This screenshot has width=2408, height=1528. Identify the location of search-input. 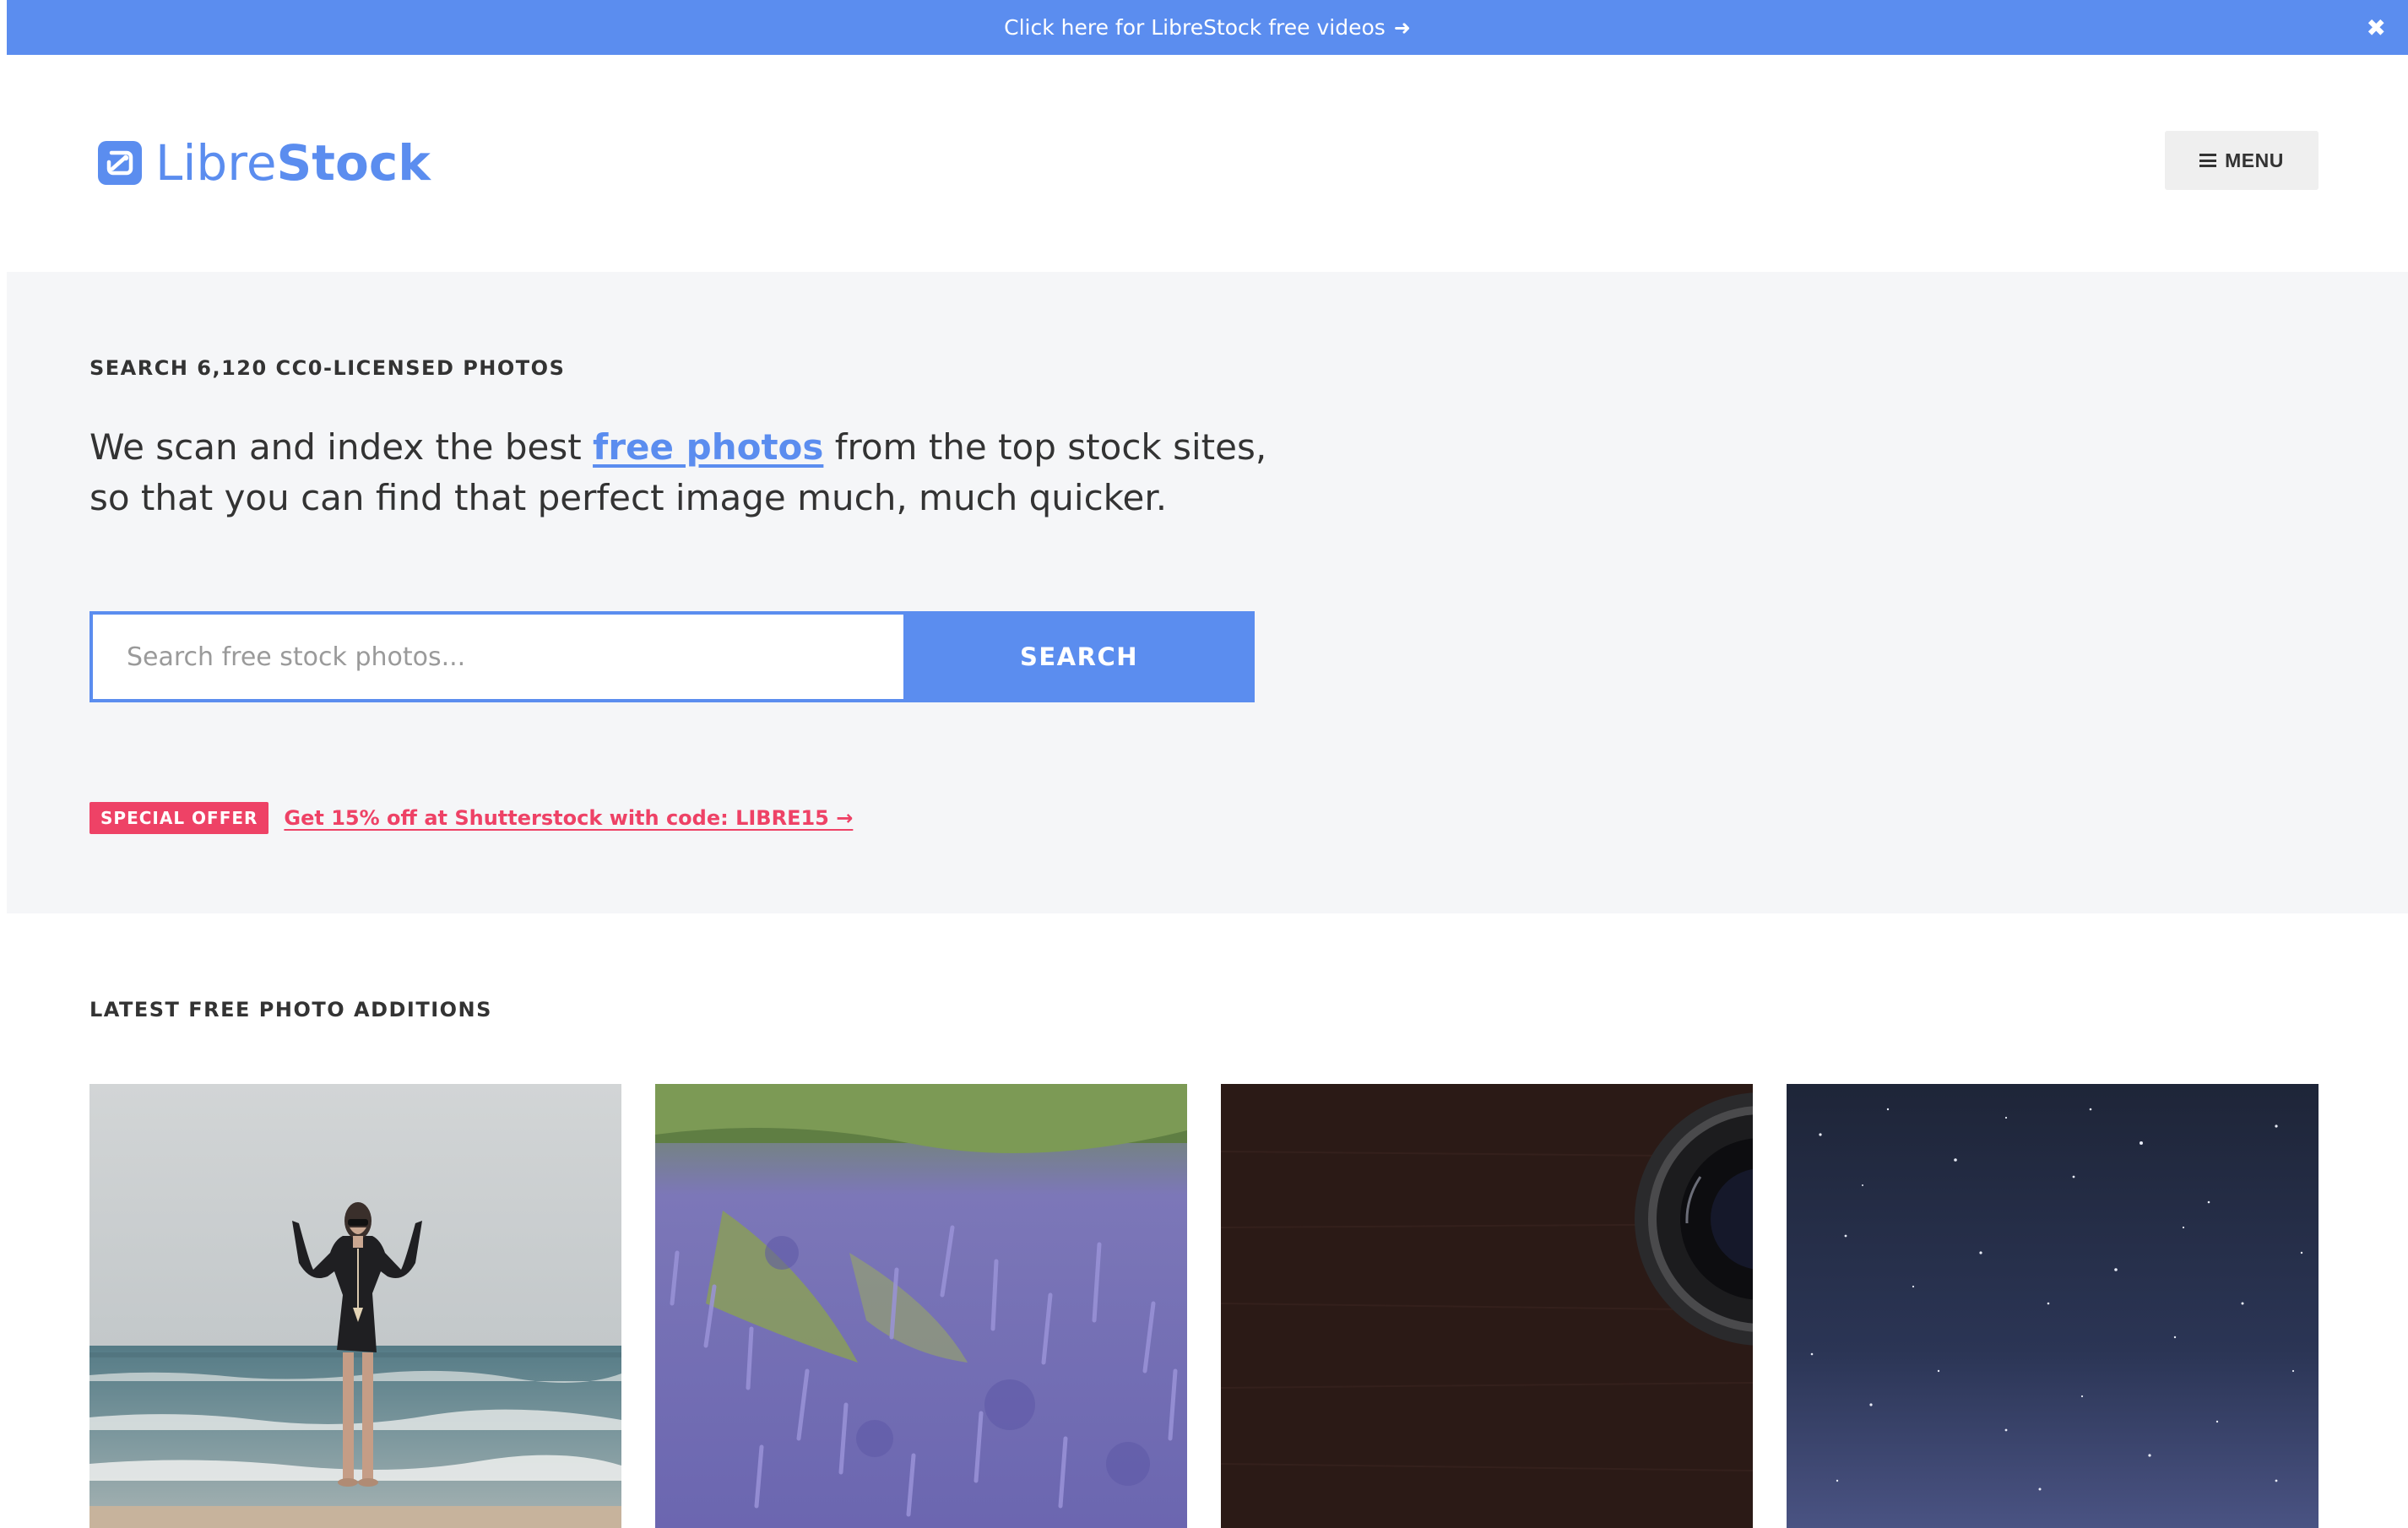
(496, 657).